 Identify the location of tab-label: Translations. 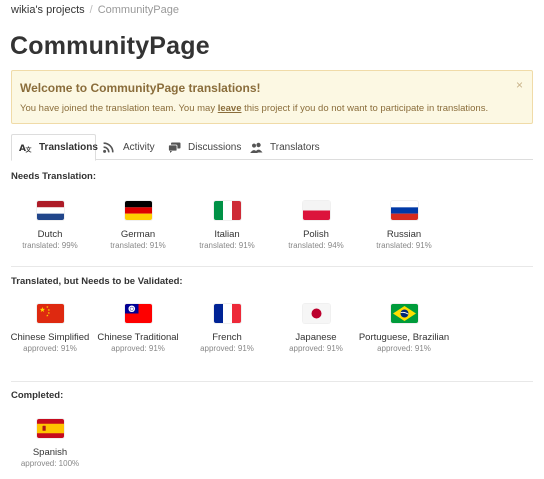
(68, 147).